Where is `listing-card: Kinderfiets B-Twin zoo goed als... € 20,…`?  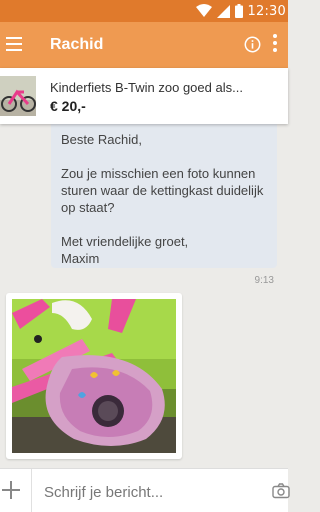 listing-card: Kinderfiets B-Twin zoo goed als... € 20,… is located at coordinates (144, 96).